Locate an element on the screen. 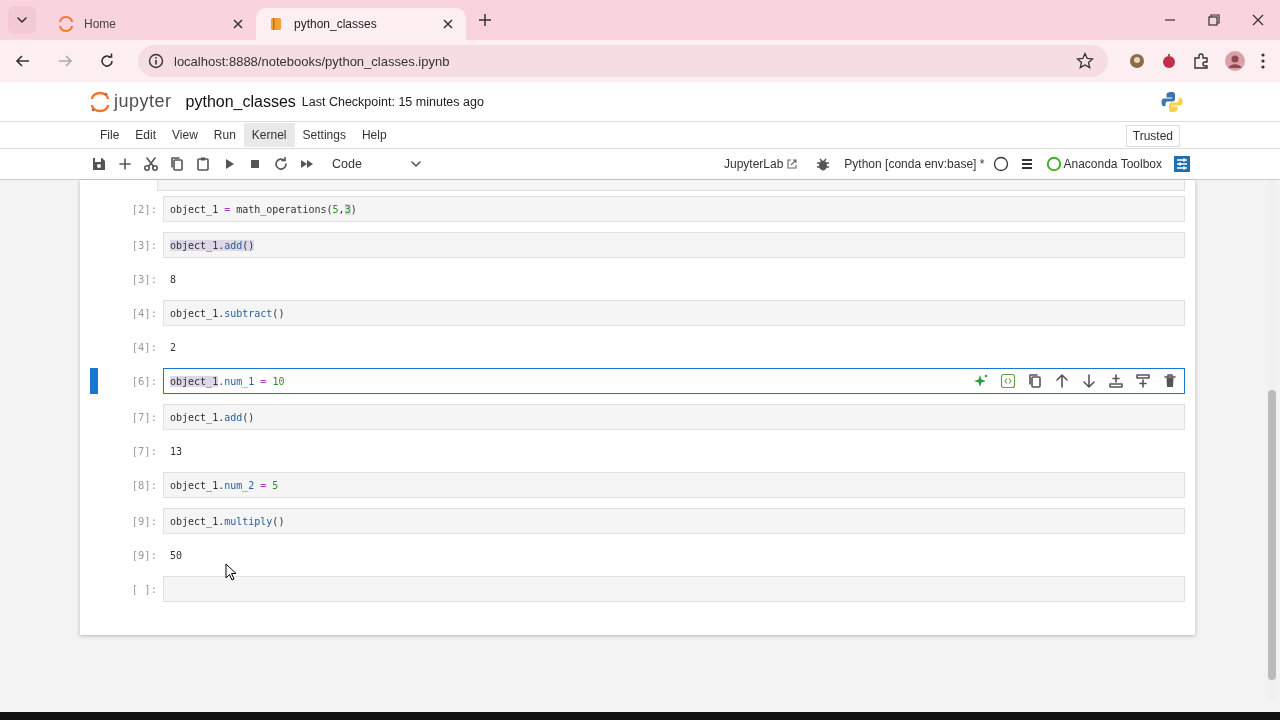 The height and width of the screenshot is (720, 1280). duplicate-icon is located at coordinates (1035, 381).